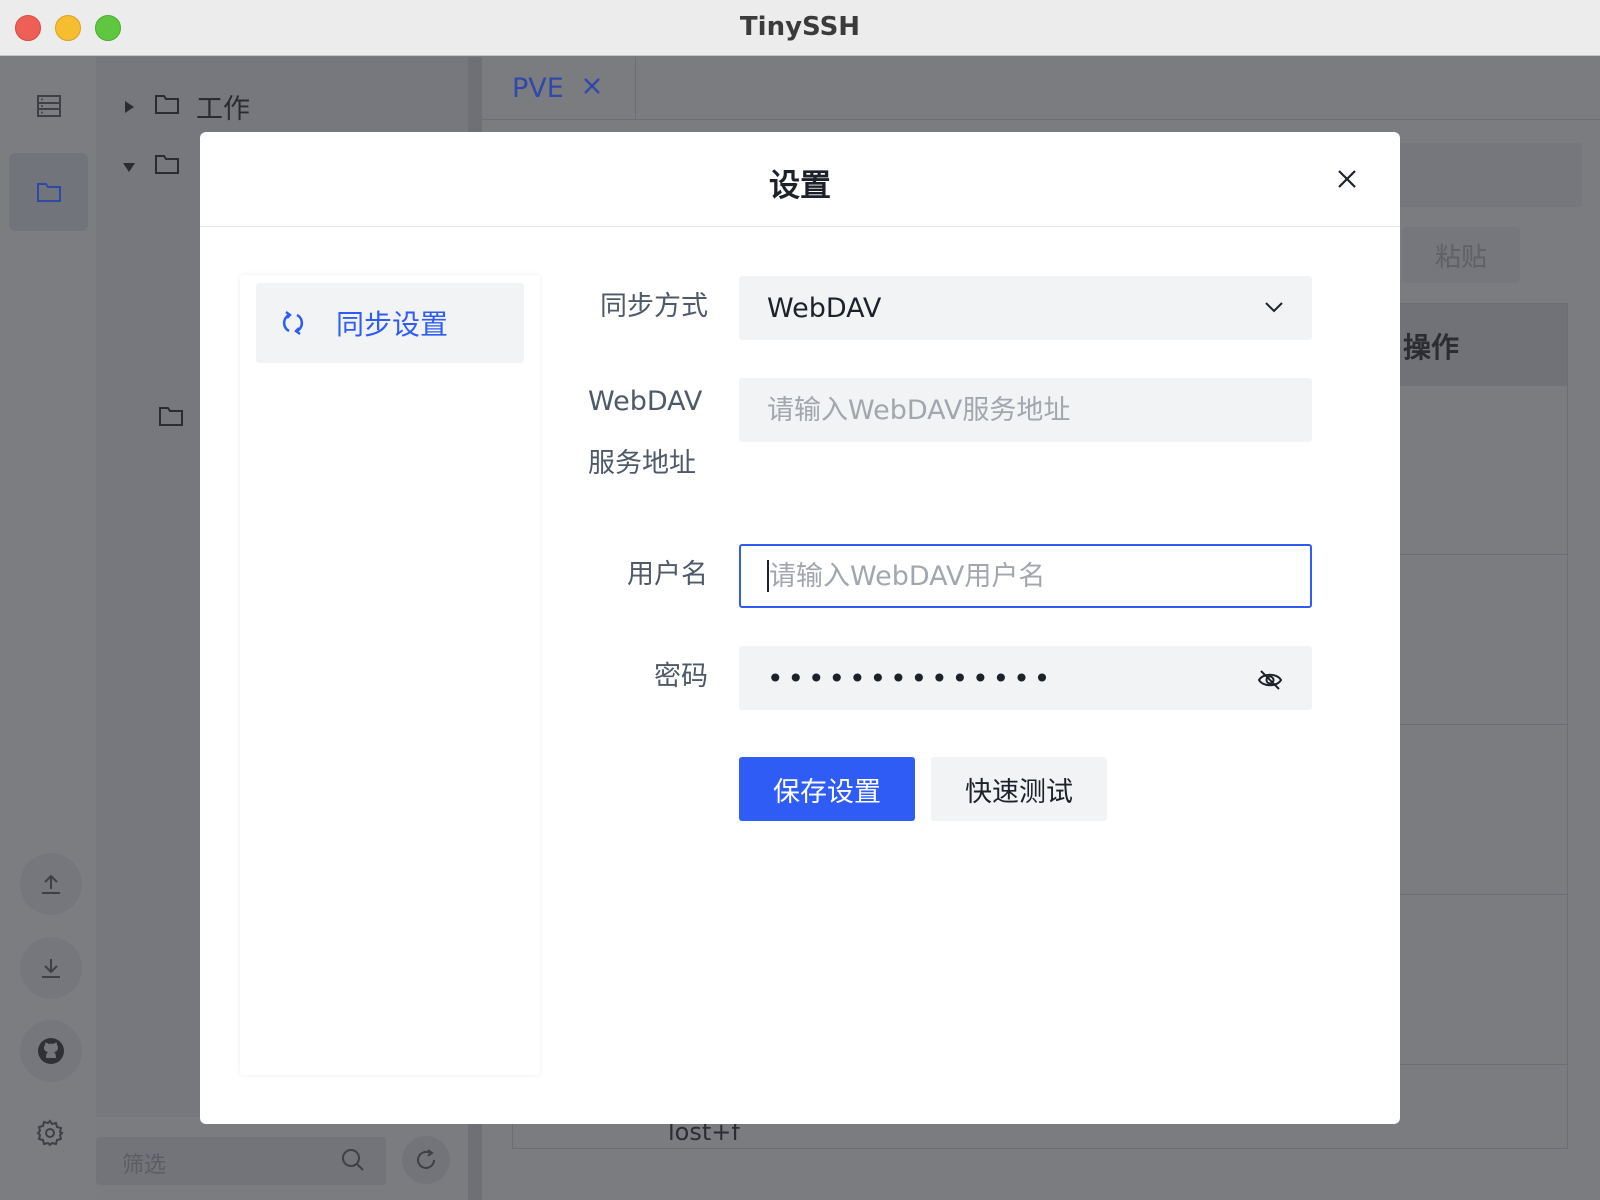 The image size is (1600, 1200). What do you see at coordinates (645, 401) in the screenshot?
I see `url-label-line1: WebDAV` at bounding box center [645, 401].